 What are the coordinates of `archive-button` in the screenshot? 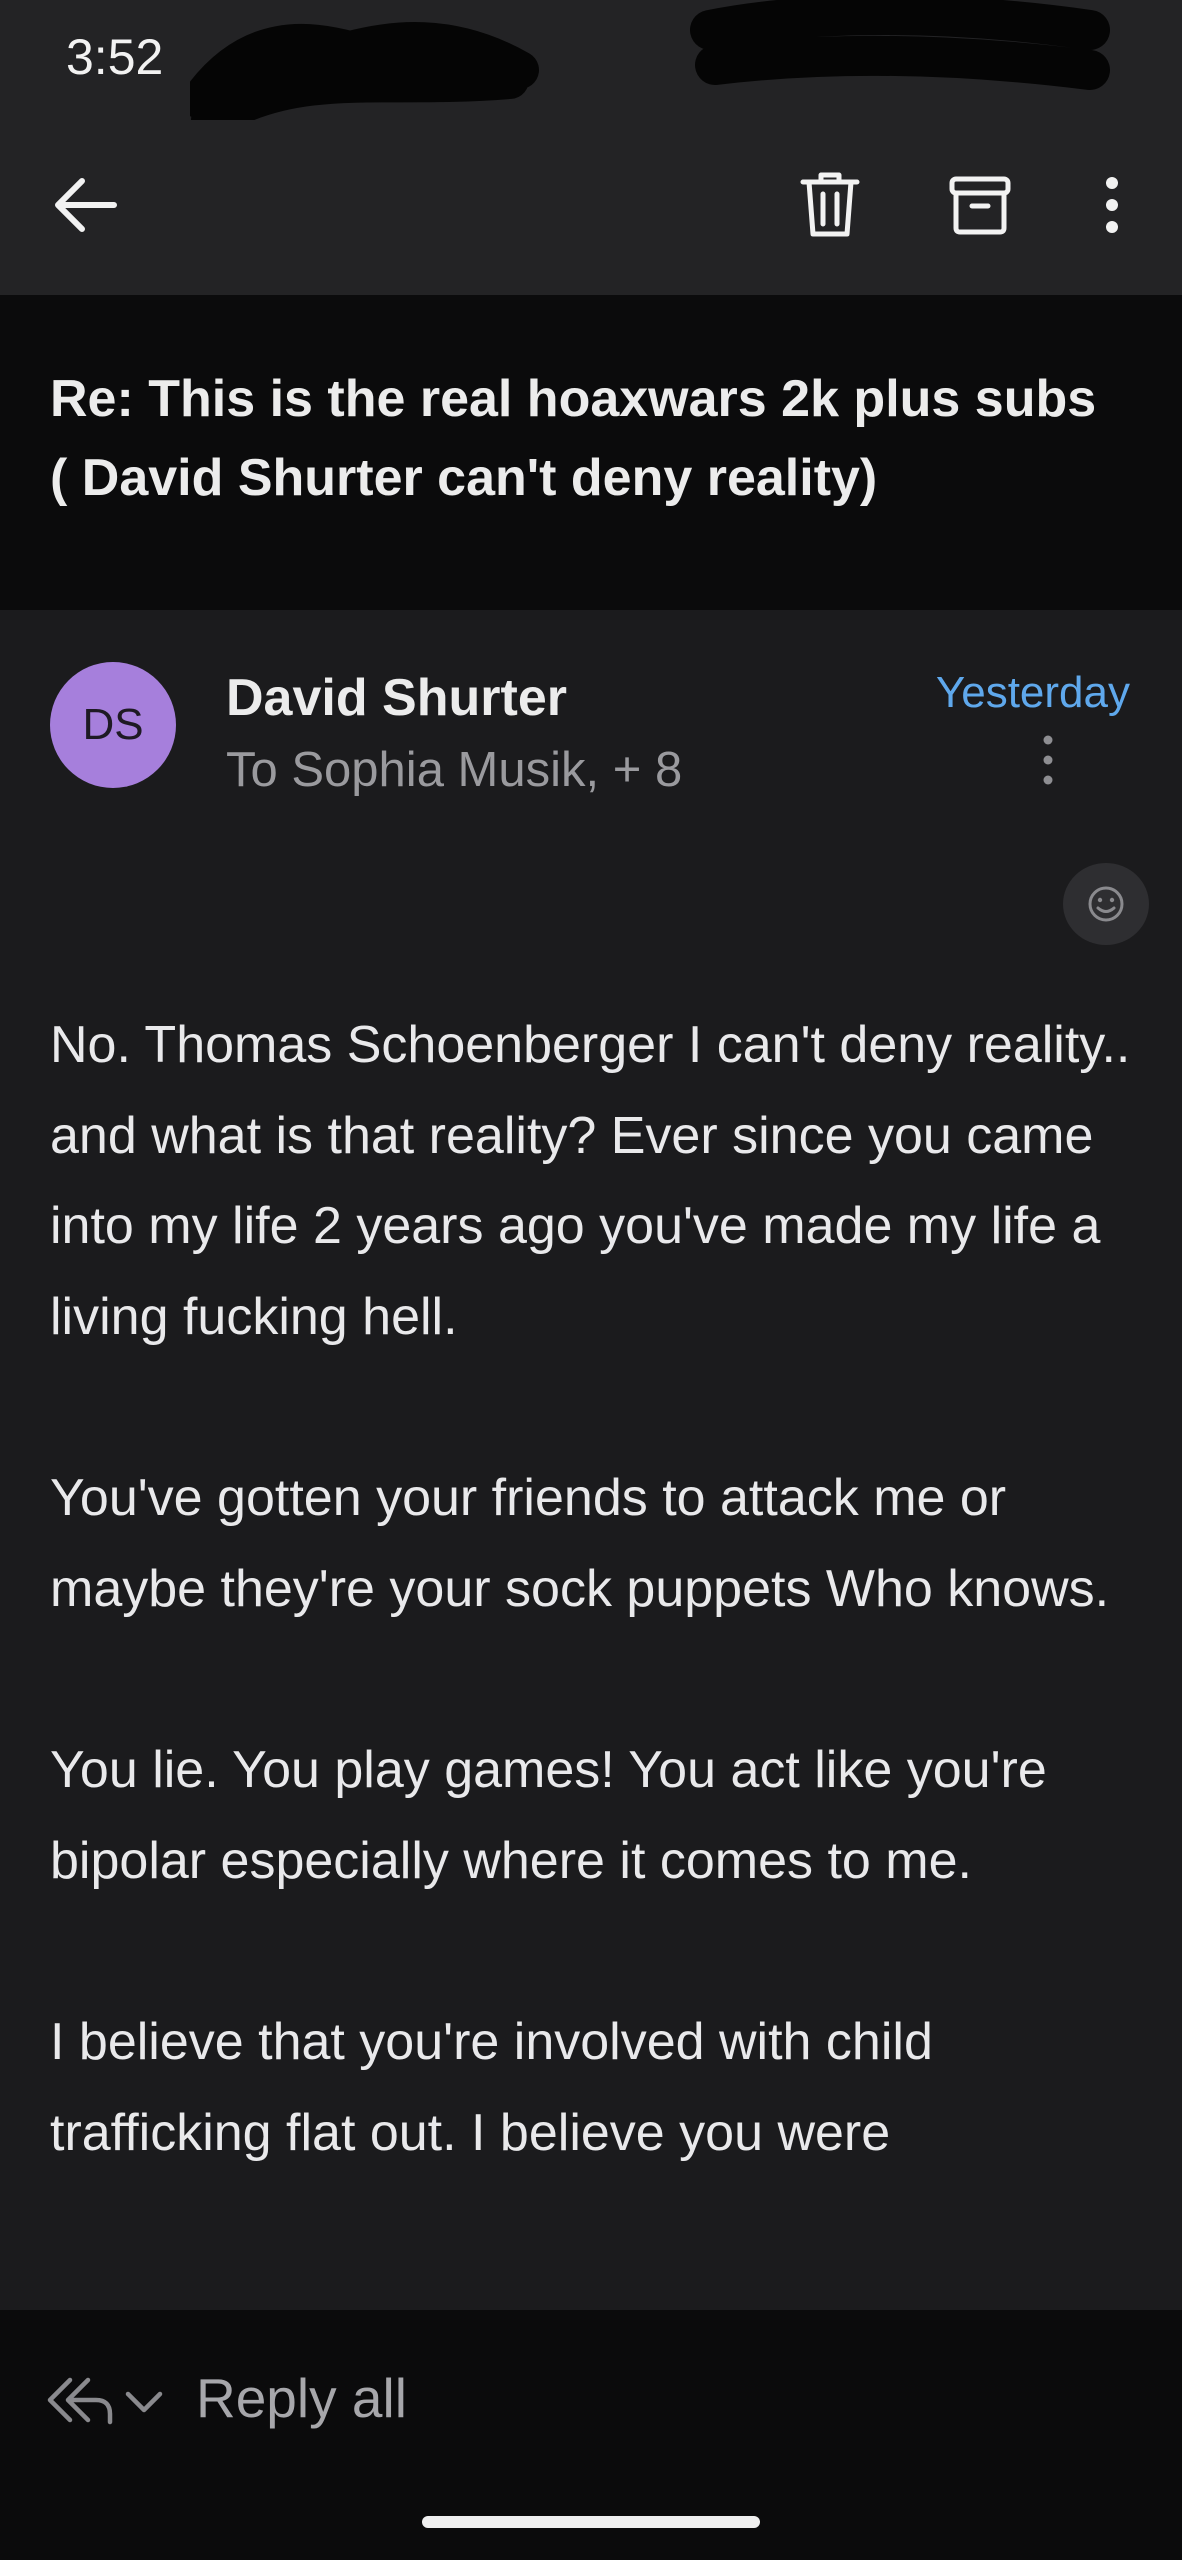 It's located at (980, 205).